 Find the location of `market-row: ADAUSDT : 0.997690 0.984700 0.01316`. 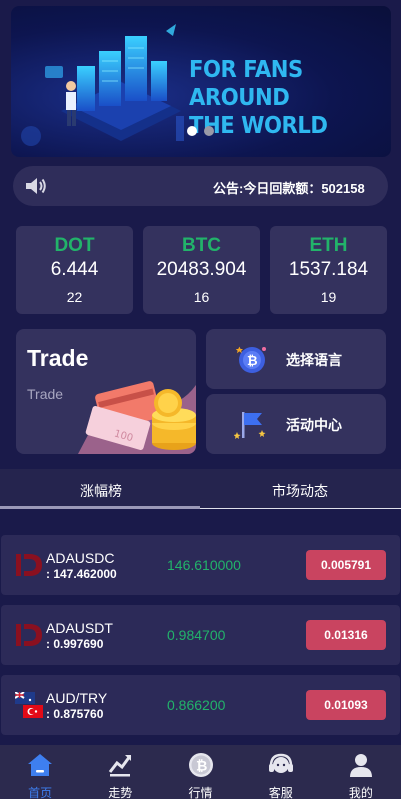

market-row: ADAUSDT : 0.997690 0.984700 0.01316 is located at coordinates (200, 635).